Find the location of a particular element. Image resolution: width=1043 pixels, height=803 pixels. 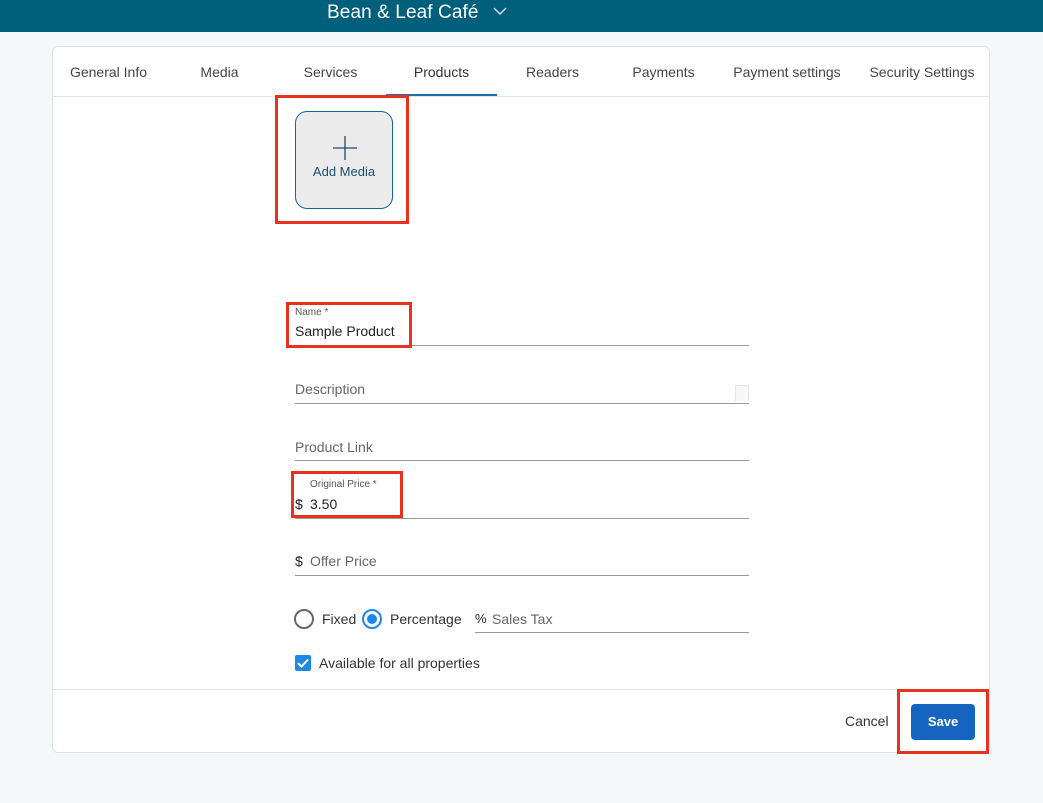

add-media-button: Add Media is located at coordinates (344, 160).